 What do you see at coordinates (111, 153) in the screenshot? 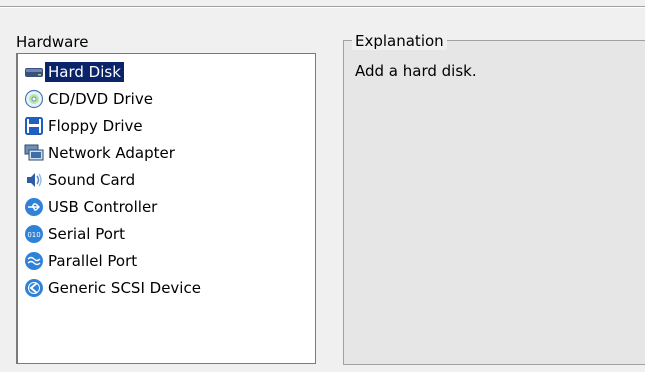
I see `list-item-label: Network Adapter` at bounding box center [111, 153].